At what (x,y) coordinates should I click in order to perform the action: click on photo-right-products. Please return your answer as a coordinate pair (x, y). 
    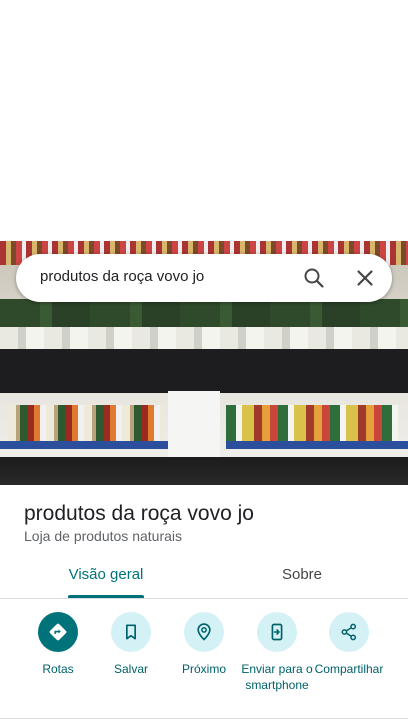
    Looking at the image, I should click on (312, 423).